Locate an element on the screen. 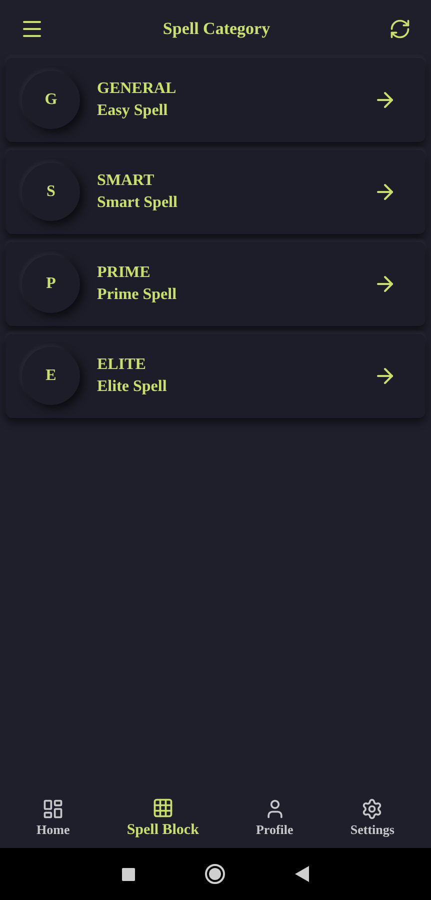 This screenshot has width=431, height=900. category-card: P PRIME Prime Spell is located at coordinates (215, 284).